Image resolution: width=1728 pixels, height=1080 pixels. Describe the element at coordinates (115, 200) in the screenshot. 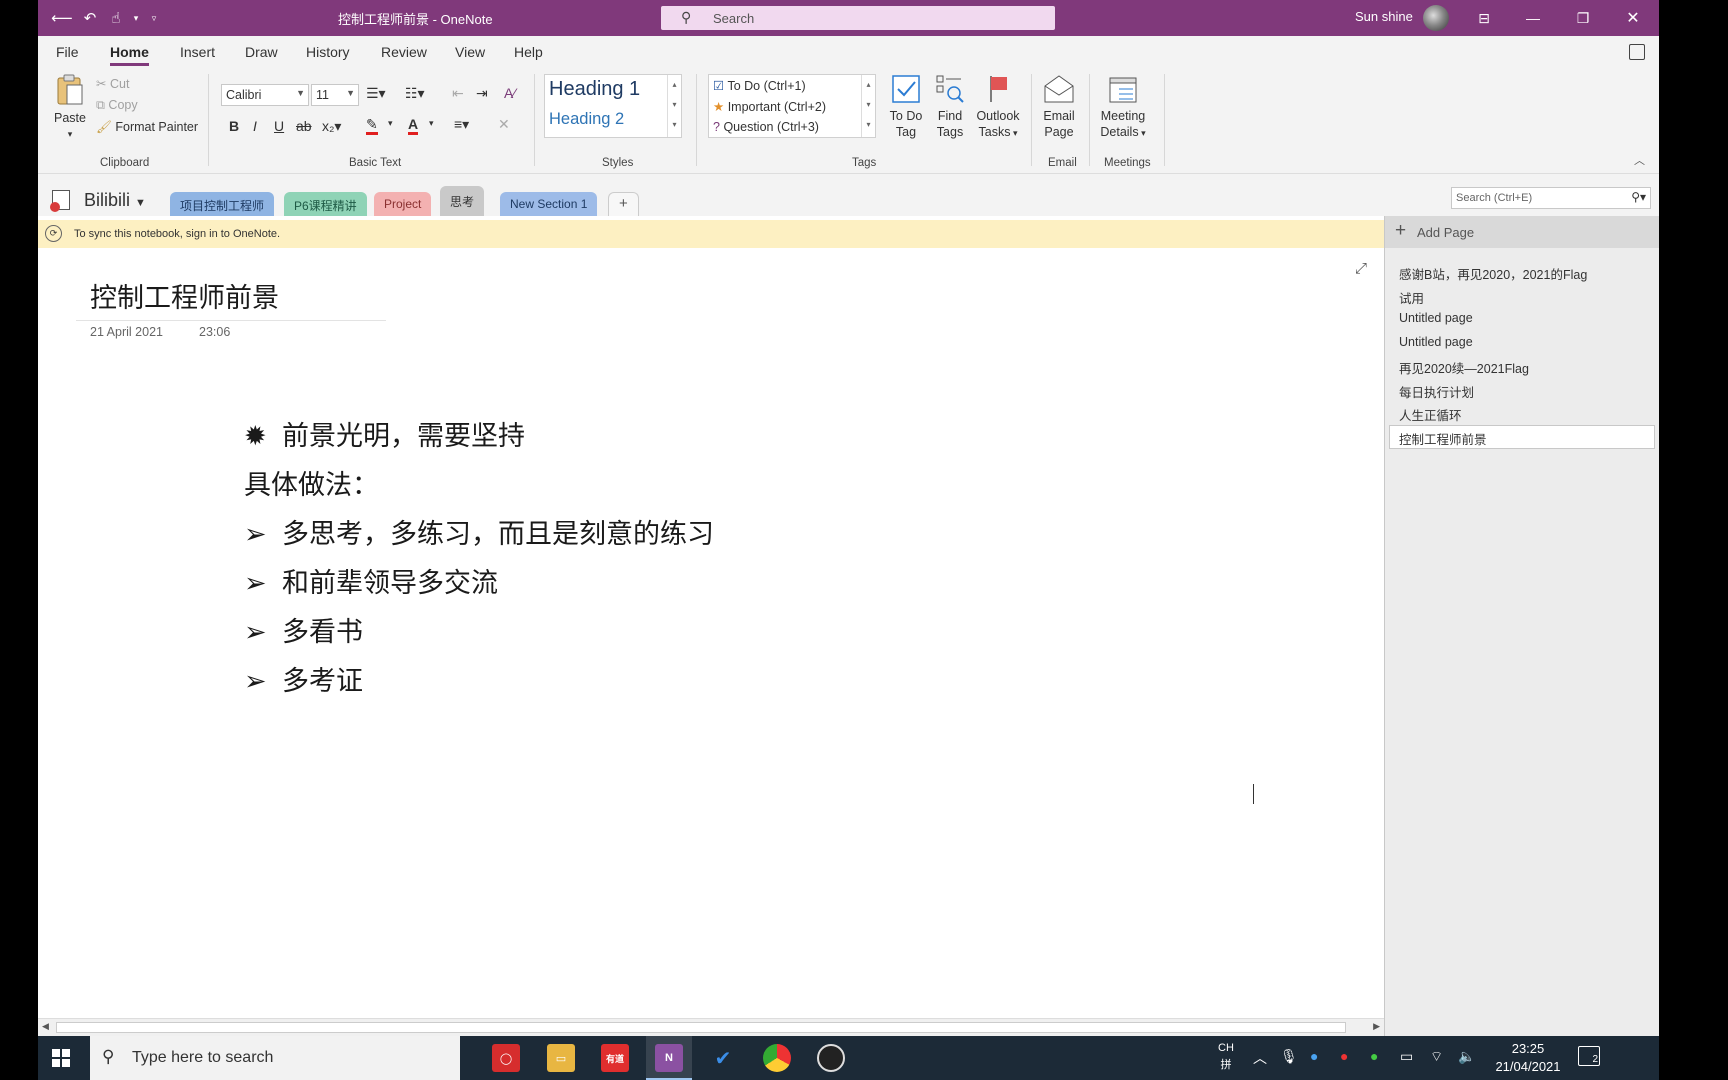

I see `notebook-selector: Bilibili ▼` at that location.